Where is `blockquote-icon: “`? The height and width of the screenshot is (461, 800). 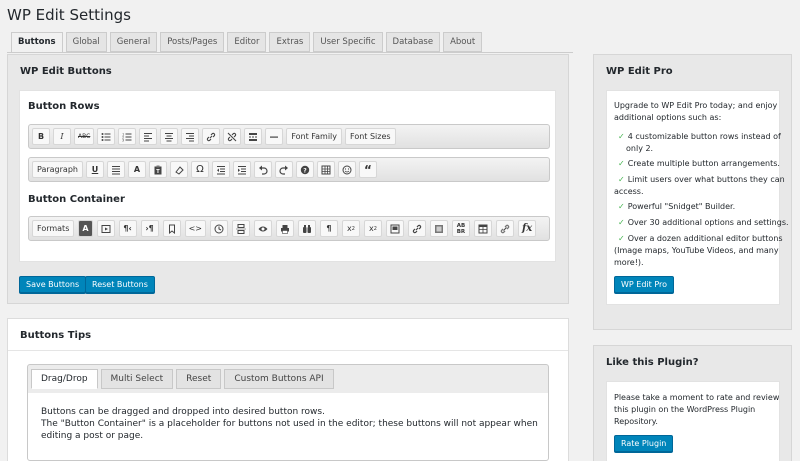
blockquote-icon: “ is located at coordinates (367, 169).